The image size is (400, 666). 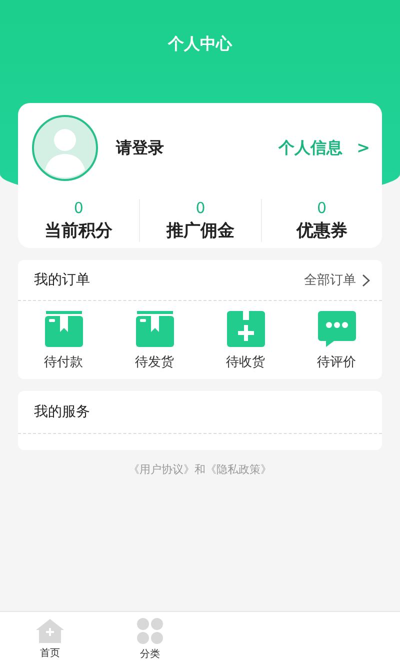 I want to click on stat-label: 优惠券, so click(x=322, y=231).